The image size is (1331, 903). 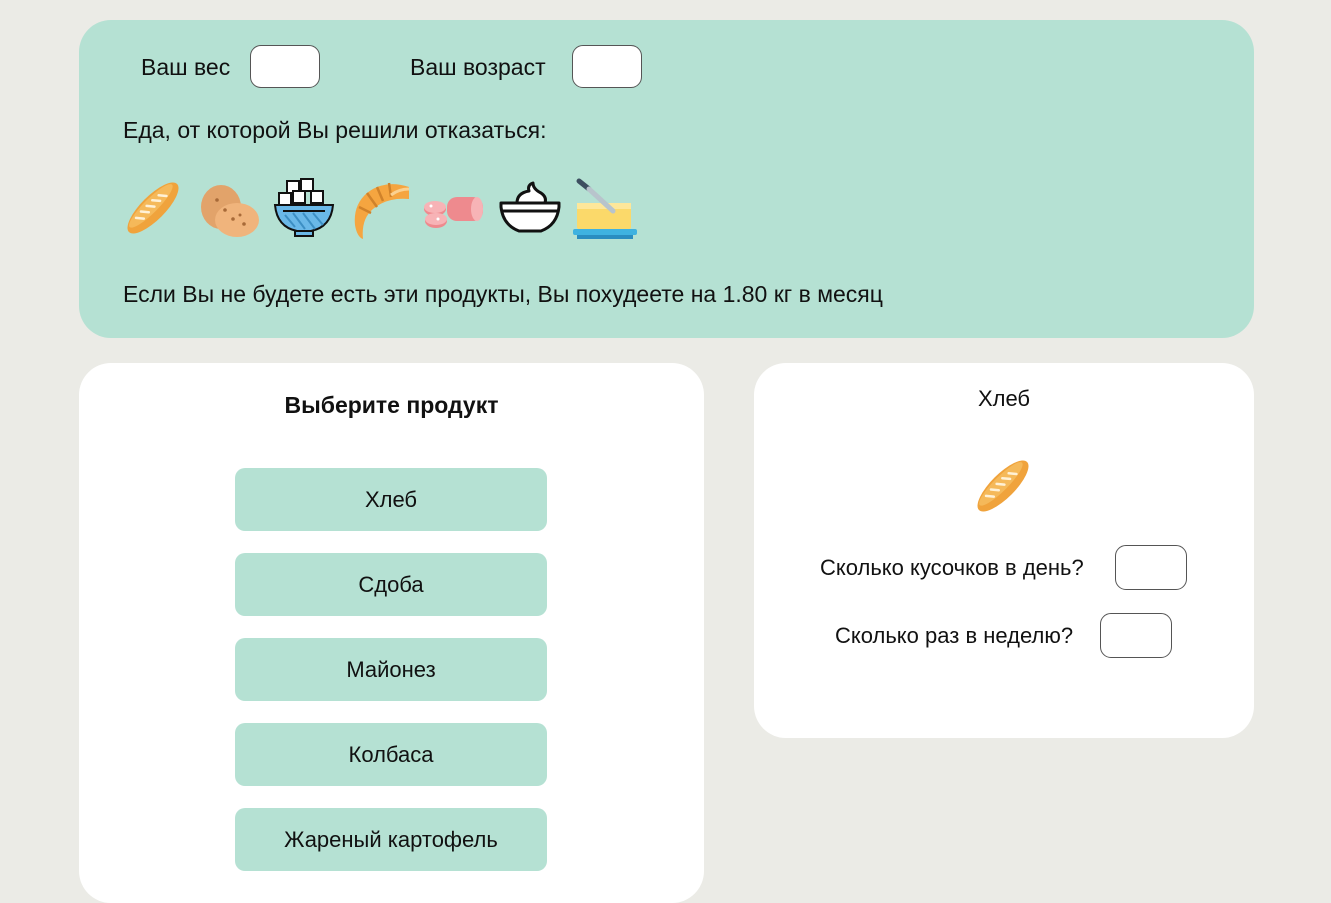 I want to click on weight-label: Ваш вес, so click(x=186, y=67).